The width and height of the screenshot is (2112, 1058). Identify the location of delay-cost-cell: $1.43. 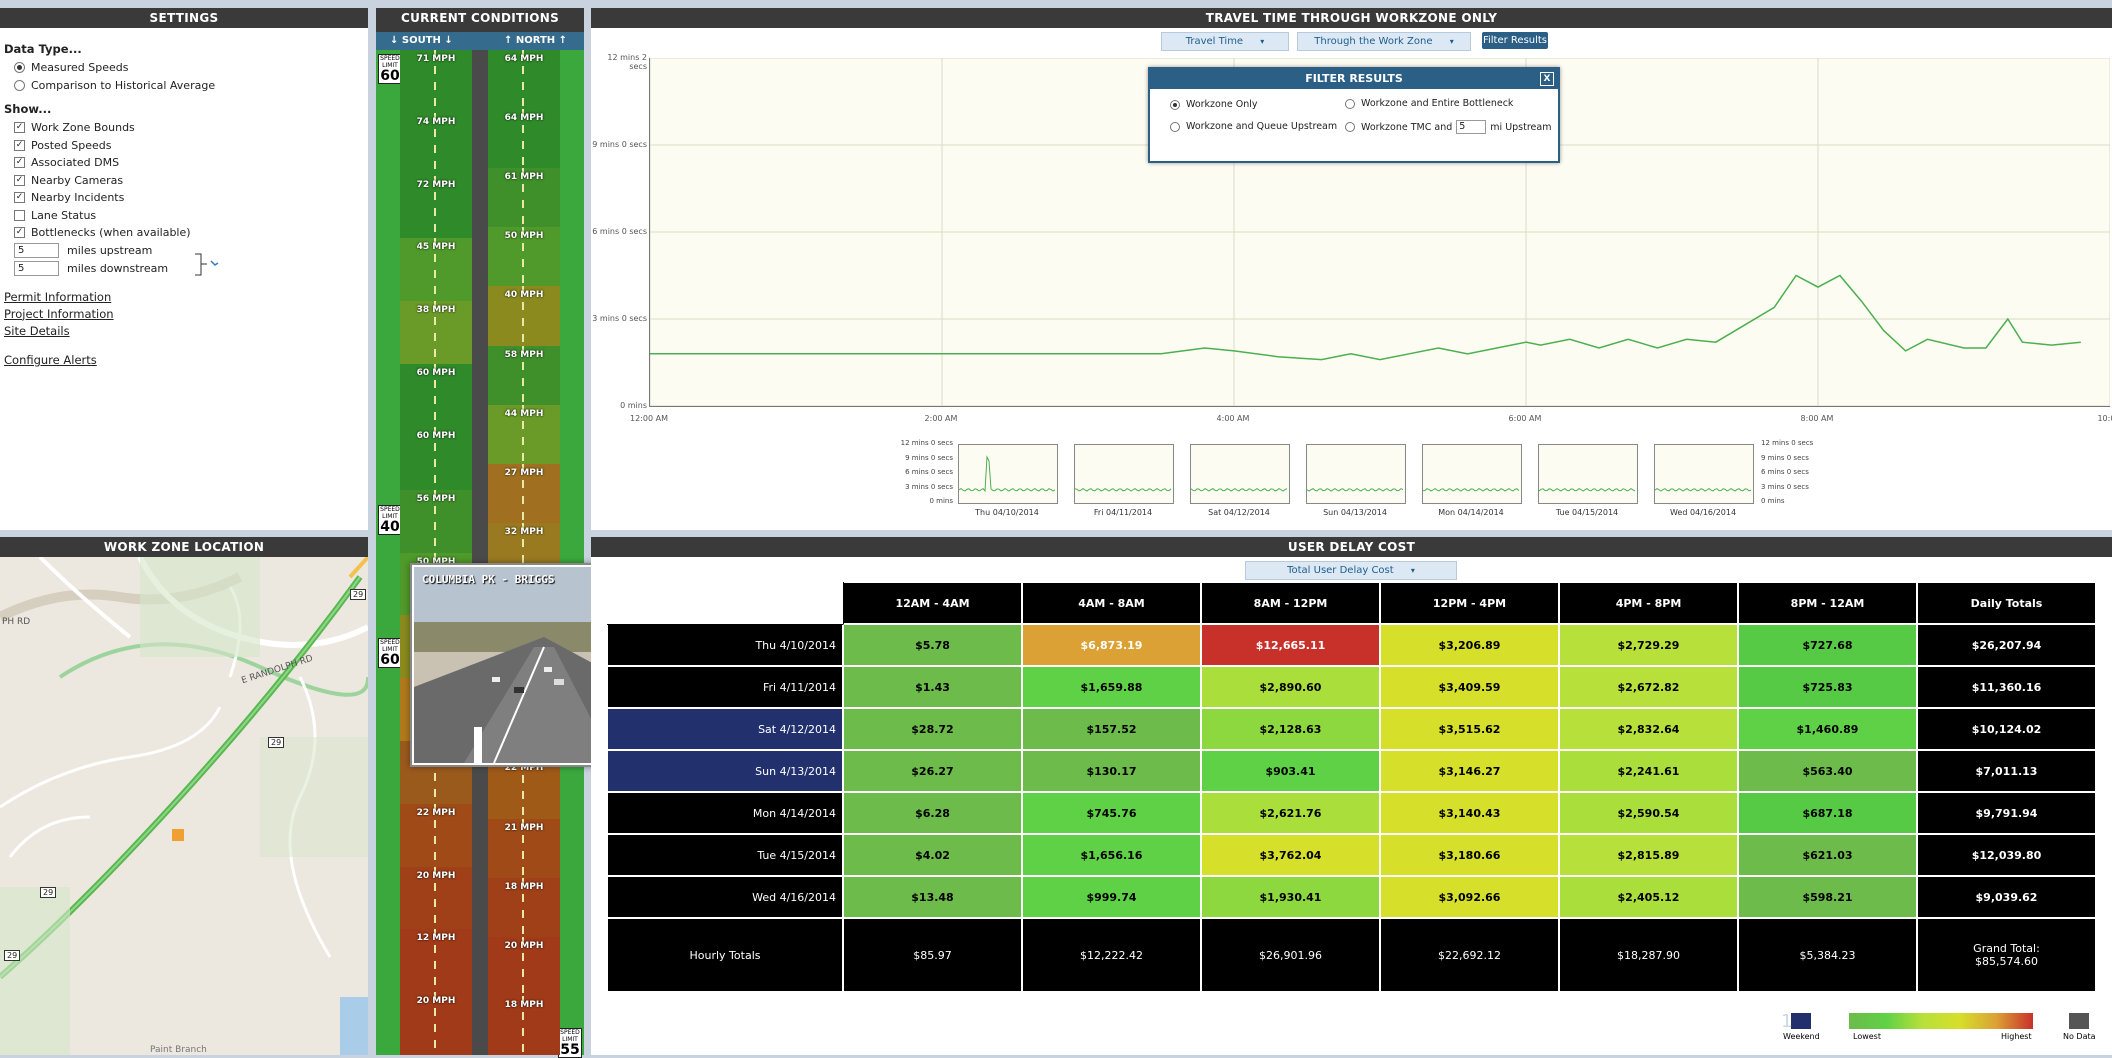
(932, 687).